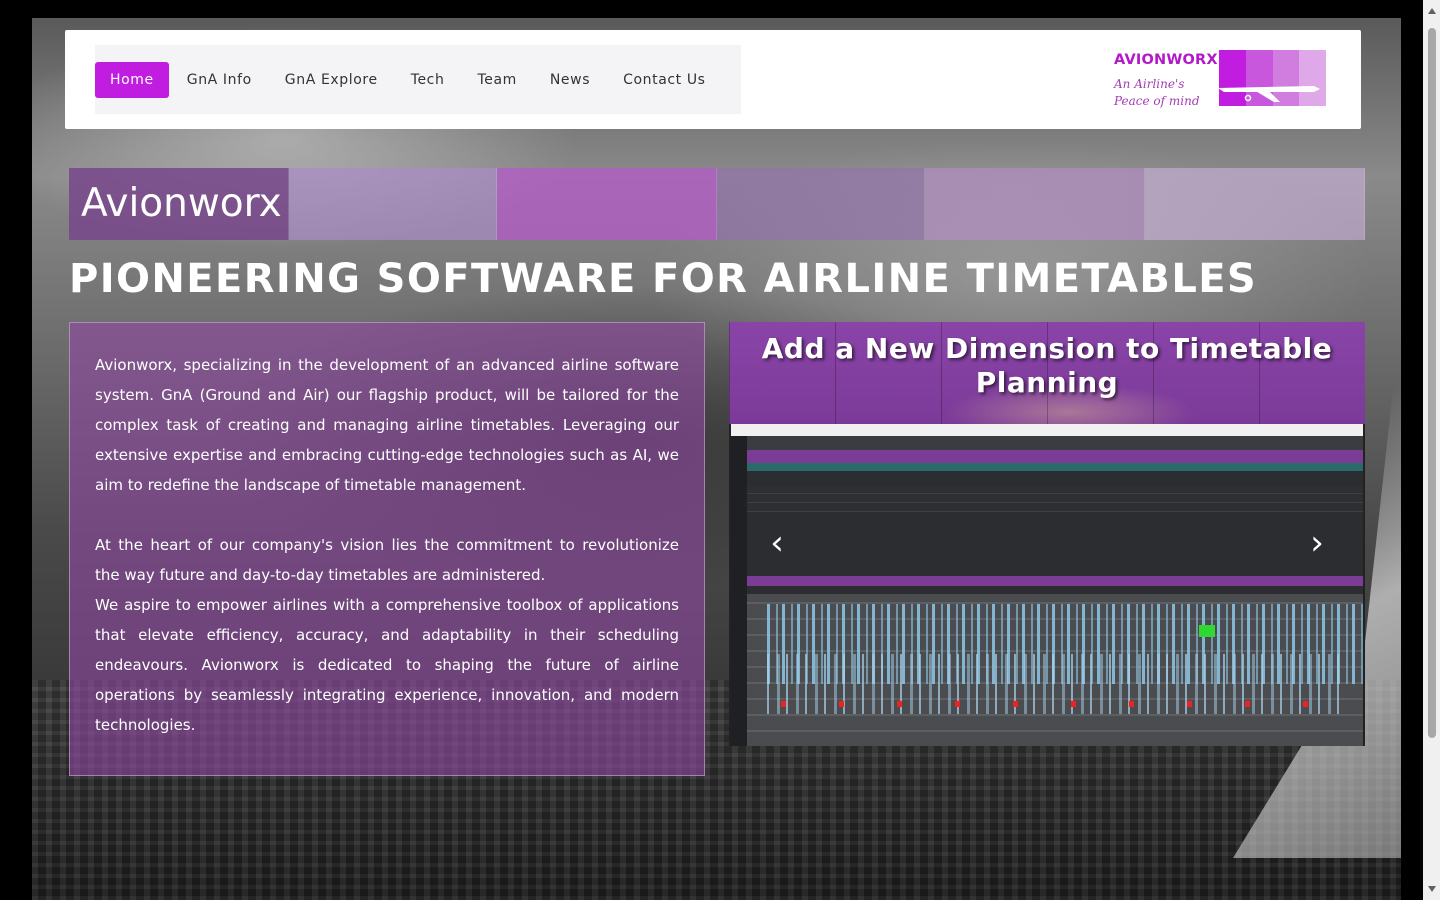 This screenshot has width=1440, height=900. I want to click on screenshot-menu-bar, so click(1055, 456).